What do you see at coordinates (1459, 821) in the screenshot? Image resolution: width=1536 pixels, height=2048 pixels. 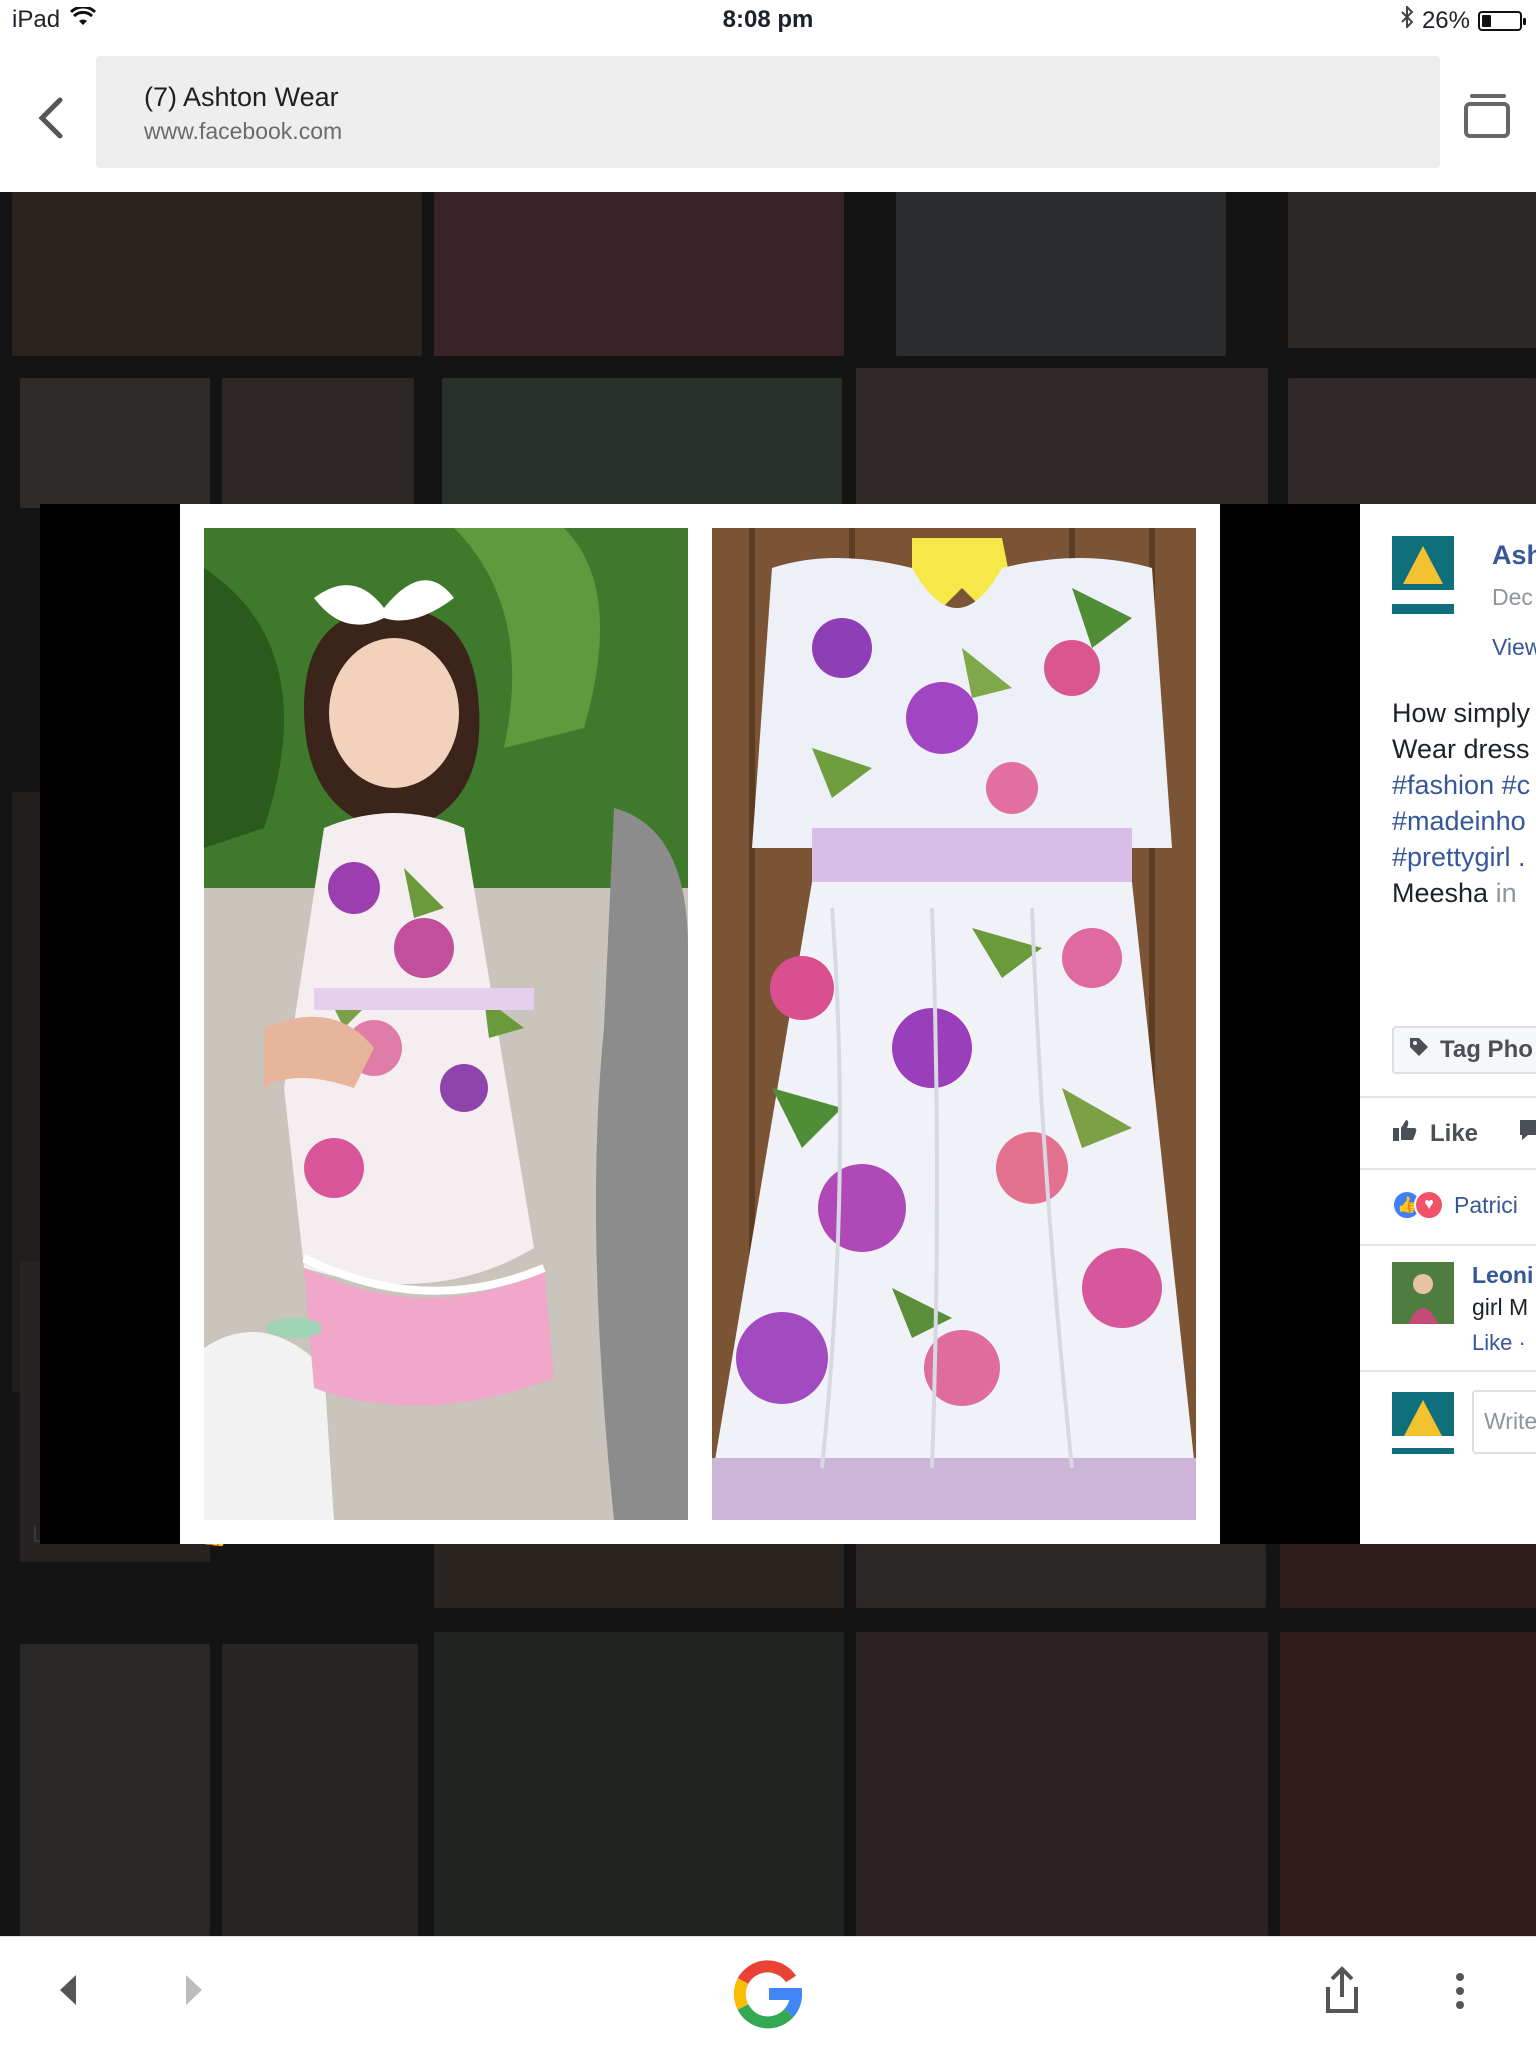 I see `hashtag-link: #madeinho` at bounding box center [1459, 821].